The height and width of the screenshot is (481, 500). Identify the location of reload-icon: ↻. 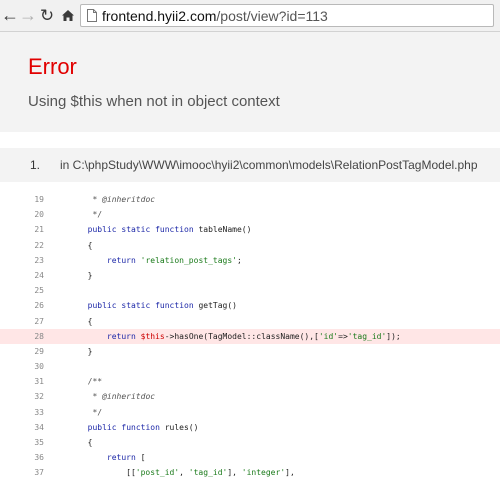
(47, 15).